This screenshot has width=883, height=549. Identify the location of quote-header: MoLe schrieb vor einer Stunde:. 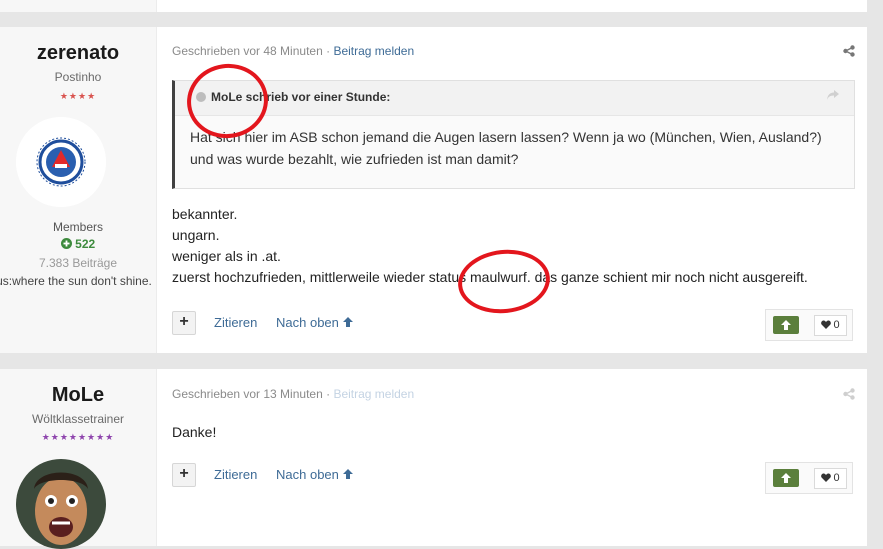
(514, 98).